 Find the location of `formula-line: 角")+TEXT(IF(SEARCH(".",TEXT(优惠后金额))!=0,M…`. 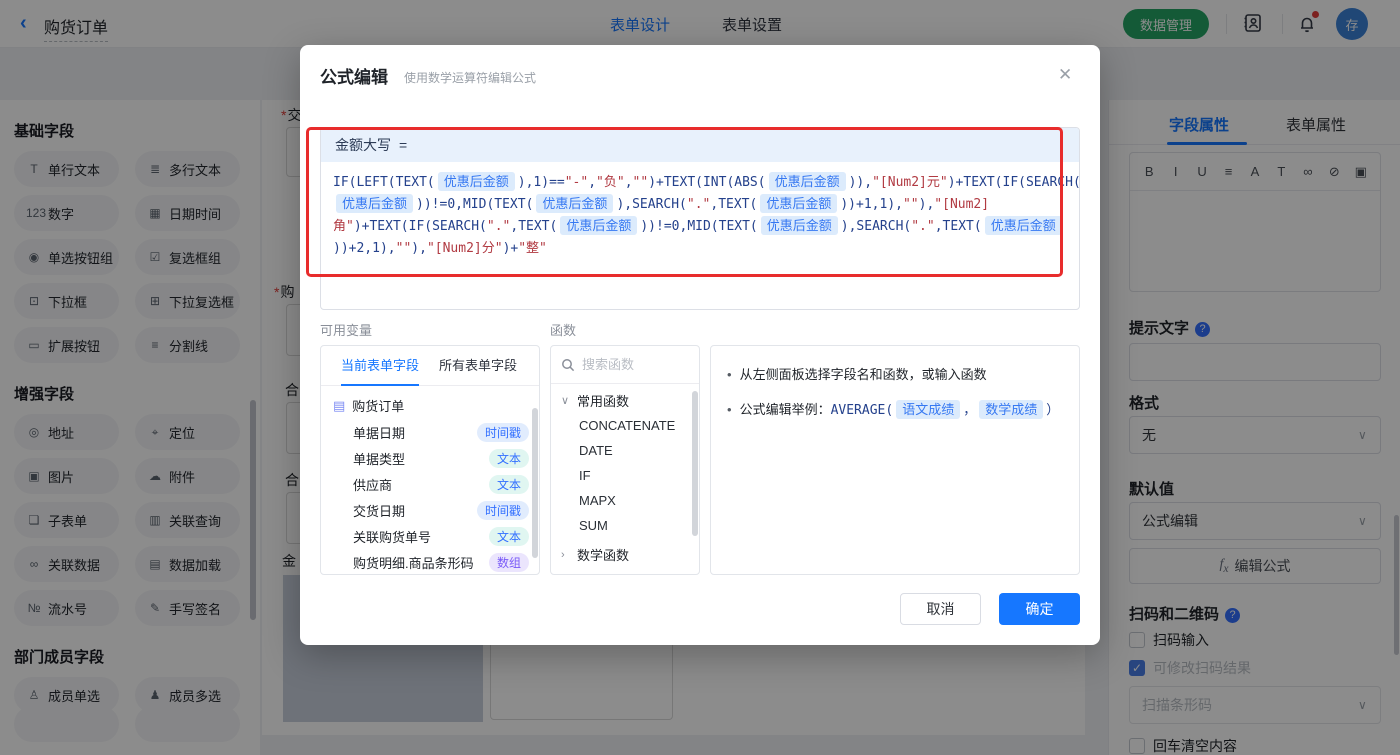

formula-line: 角")+TEXT(IF(SEARCH(".",TEXT(优惠后金额))!=0,M… is located at coordinates (700, 227).